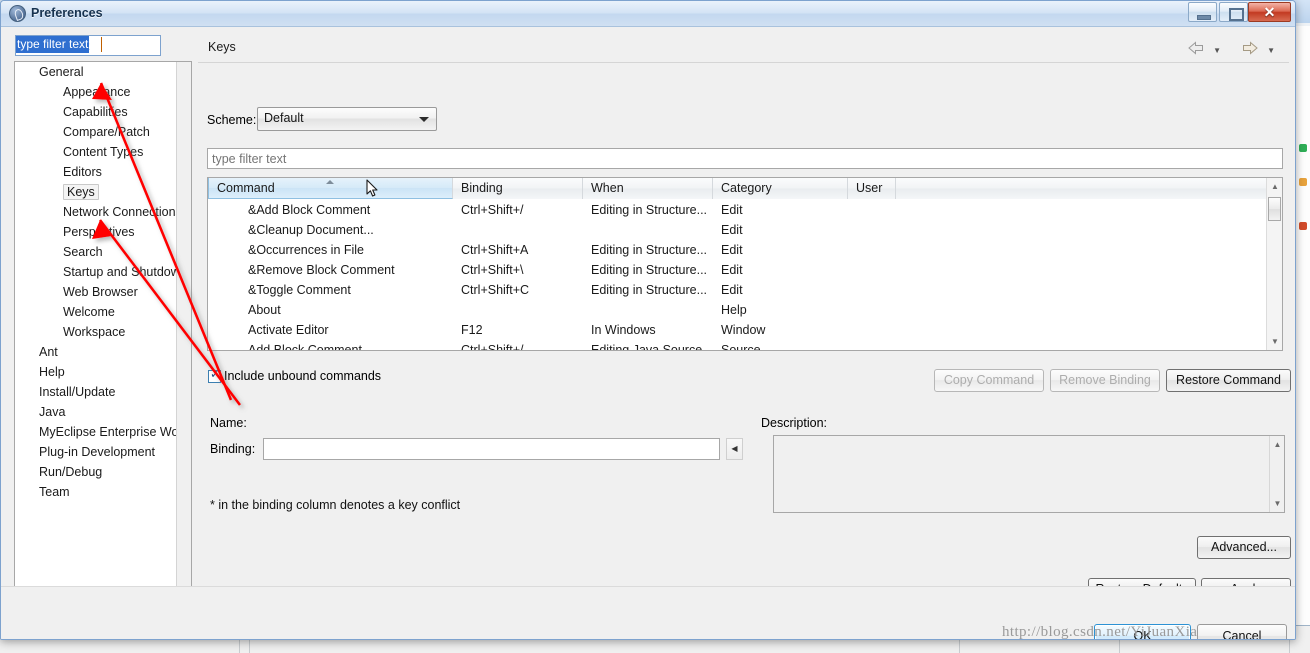  Describe the element at coordinates (330, 182) in the screenshot. I see `sort-ascending-icon` at that location.